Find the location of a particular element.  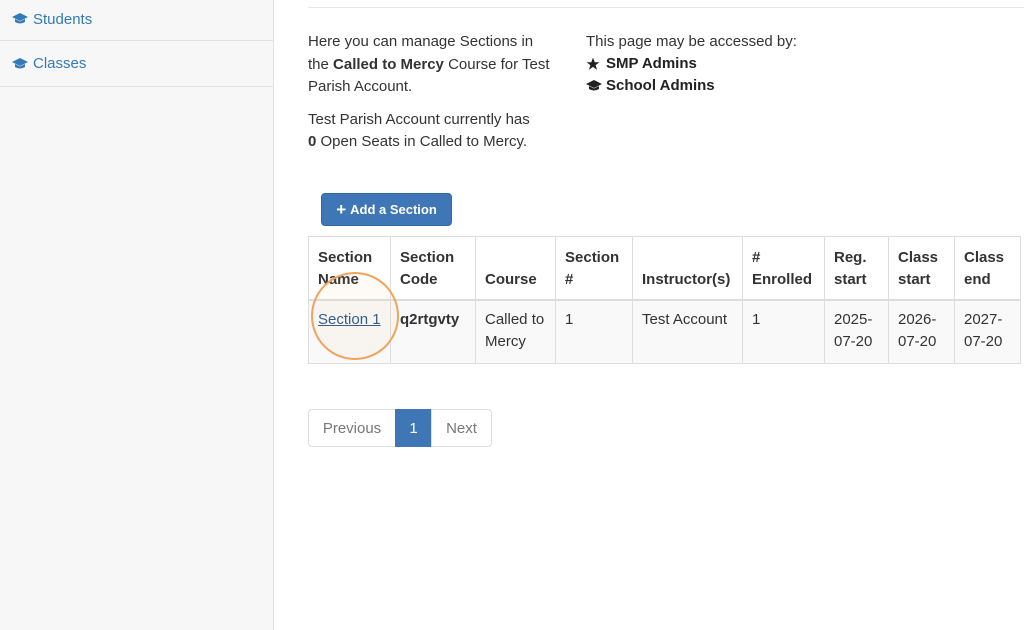

section-link: Section 1 is located at coordinates (349, 319).